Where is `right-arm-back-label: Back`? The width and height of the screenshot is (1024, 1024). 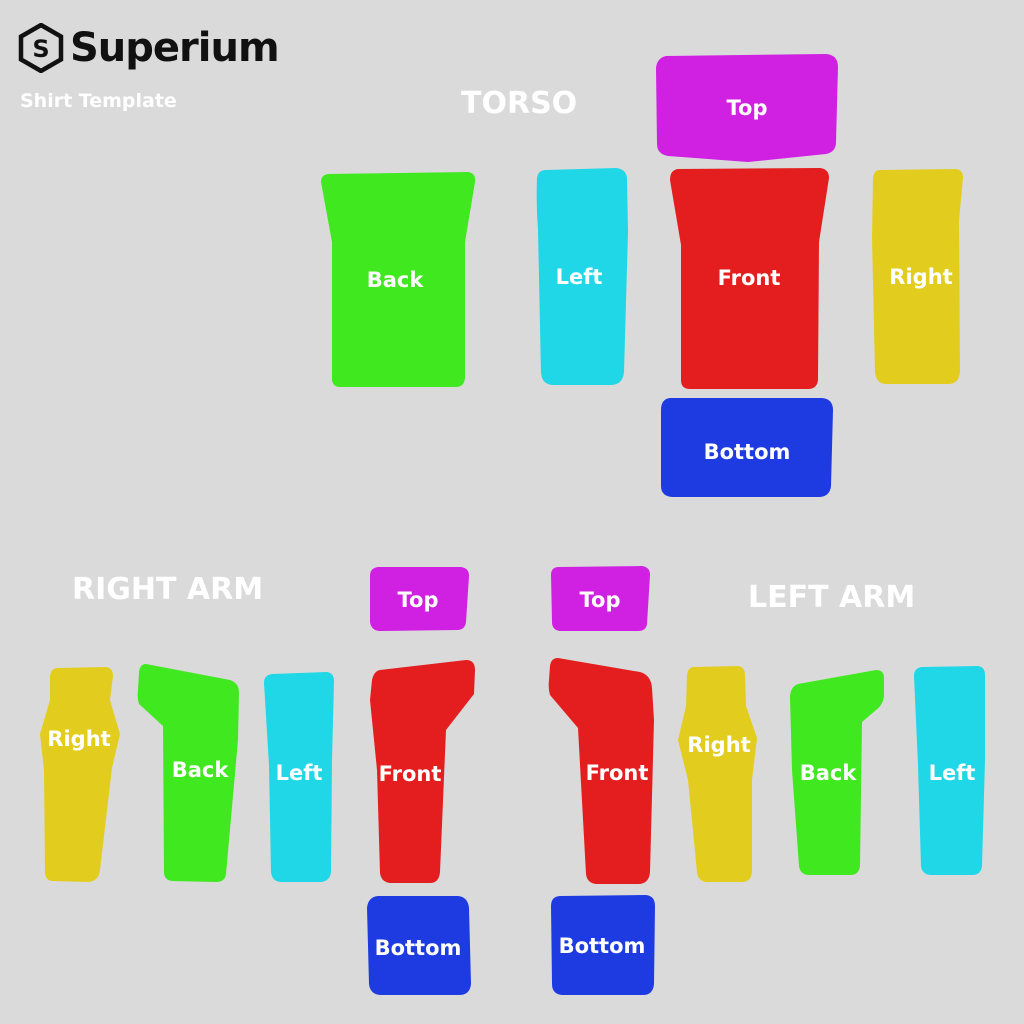
right-arm-back-label: Back is located at coordinates (201, 770).